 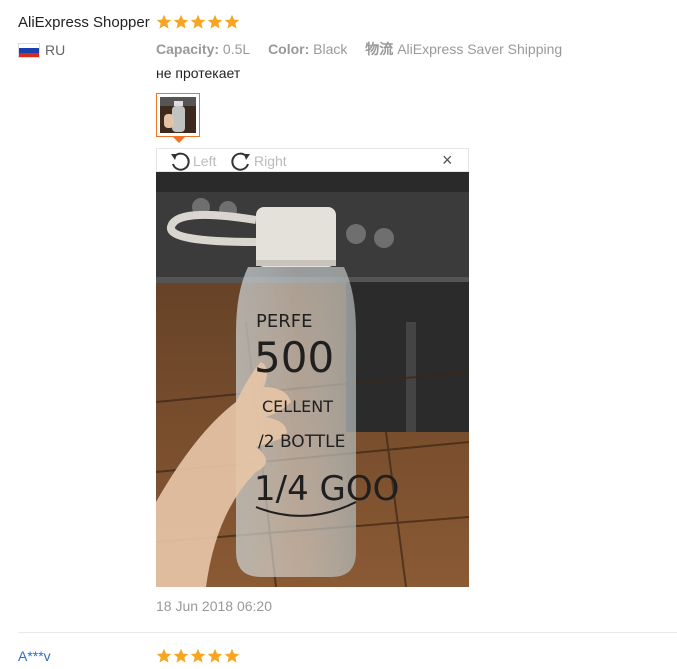 What do you see at coordinates (29, 50) in the screenshot?
I see `russia-flag-icon` at bounding box center [29, 50].